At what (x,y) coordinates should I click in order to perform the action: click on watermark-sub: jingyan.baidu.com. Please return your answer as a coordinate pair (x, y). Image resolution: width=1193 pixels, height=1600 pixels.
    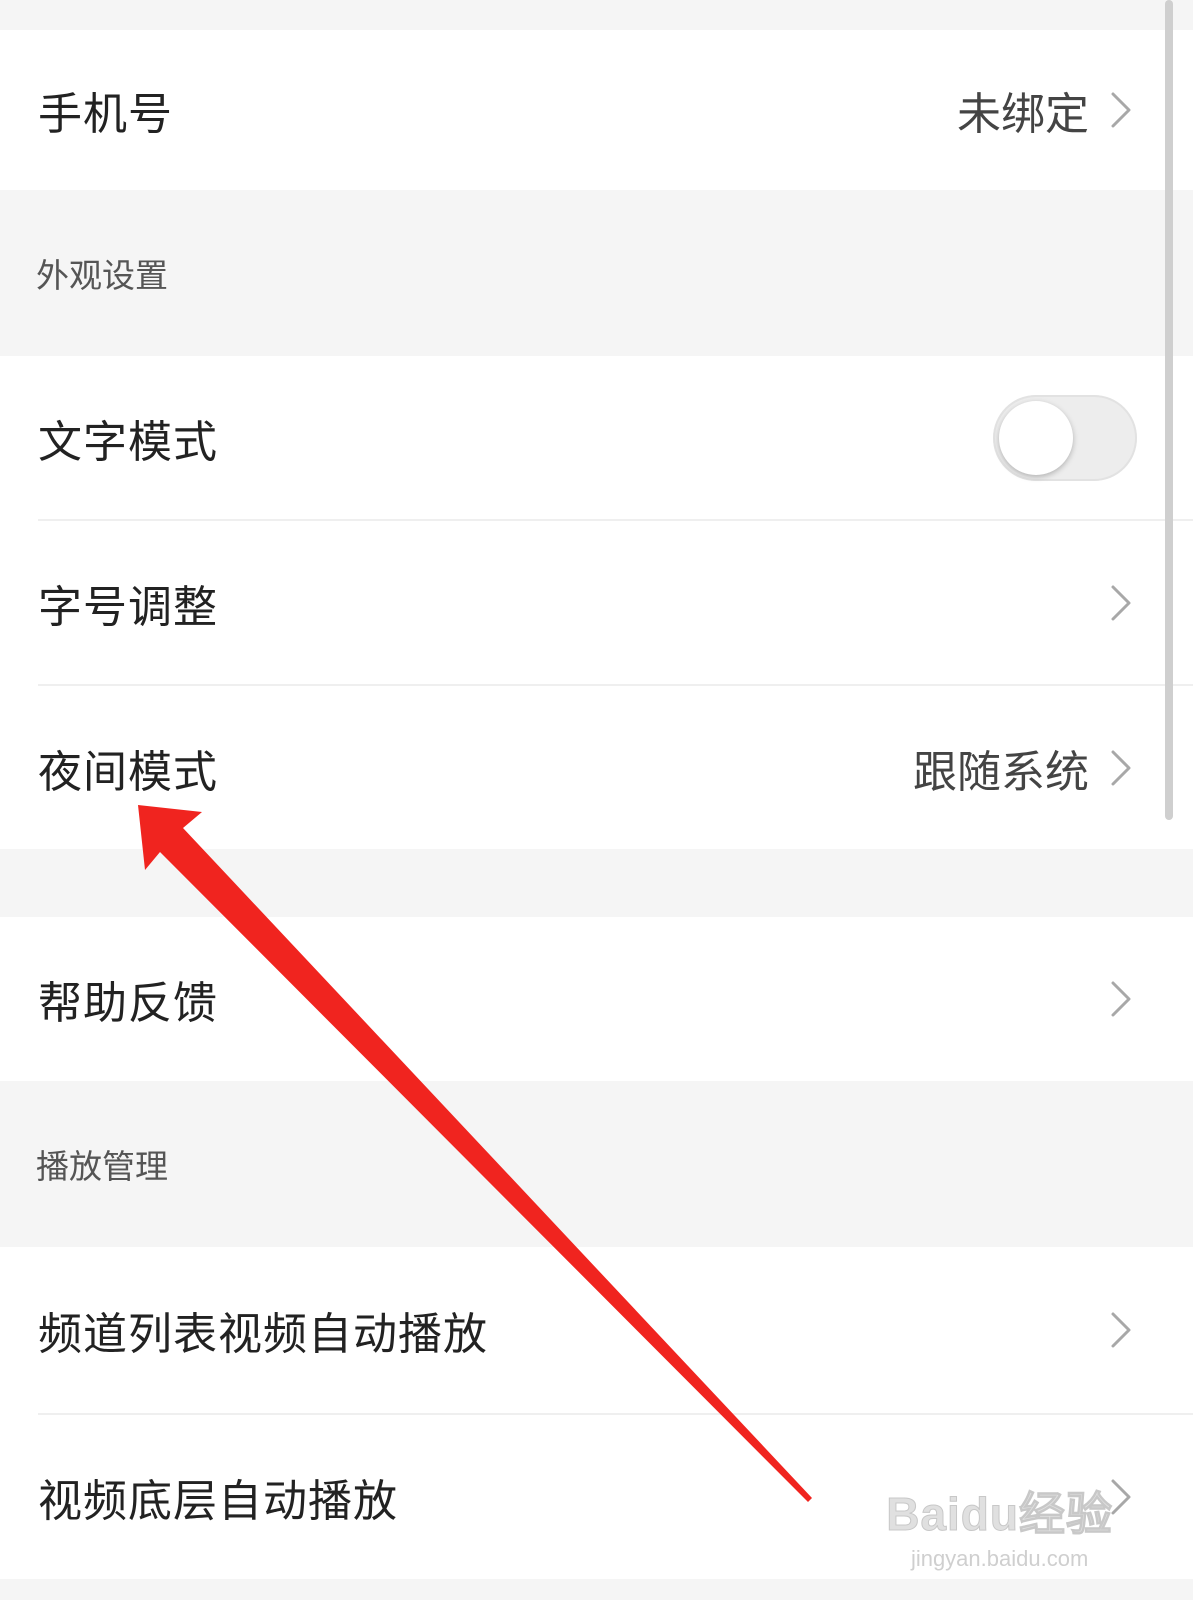
    Looking at the image, I should click on (999, 1558).